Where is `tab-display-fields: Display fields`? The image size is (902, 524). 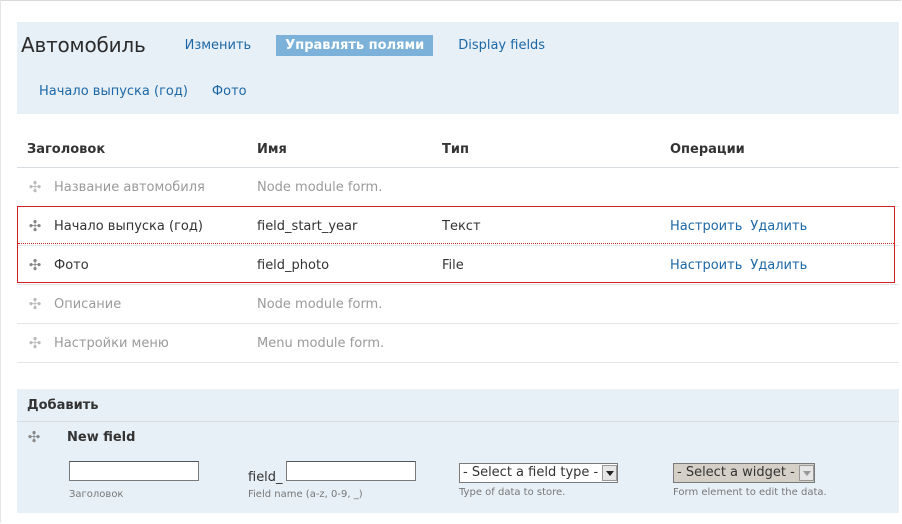
tab-display-fields: Display fields is located at coordinates (501, 45).